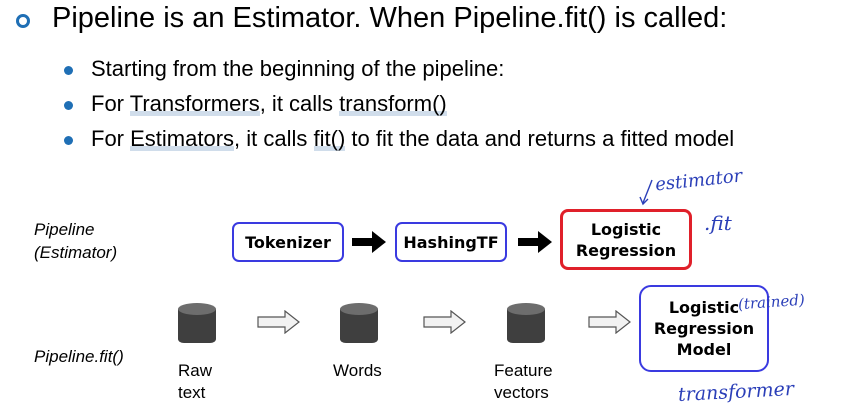 The image size is (841, 414). What do you see at coordinates (195, 382) in the screenshot?
I see `raw-text-caption: Raw text` at bounding box center [195, 382].